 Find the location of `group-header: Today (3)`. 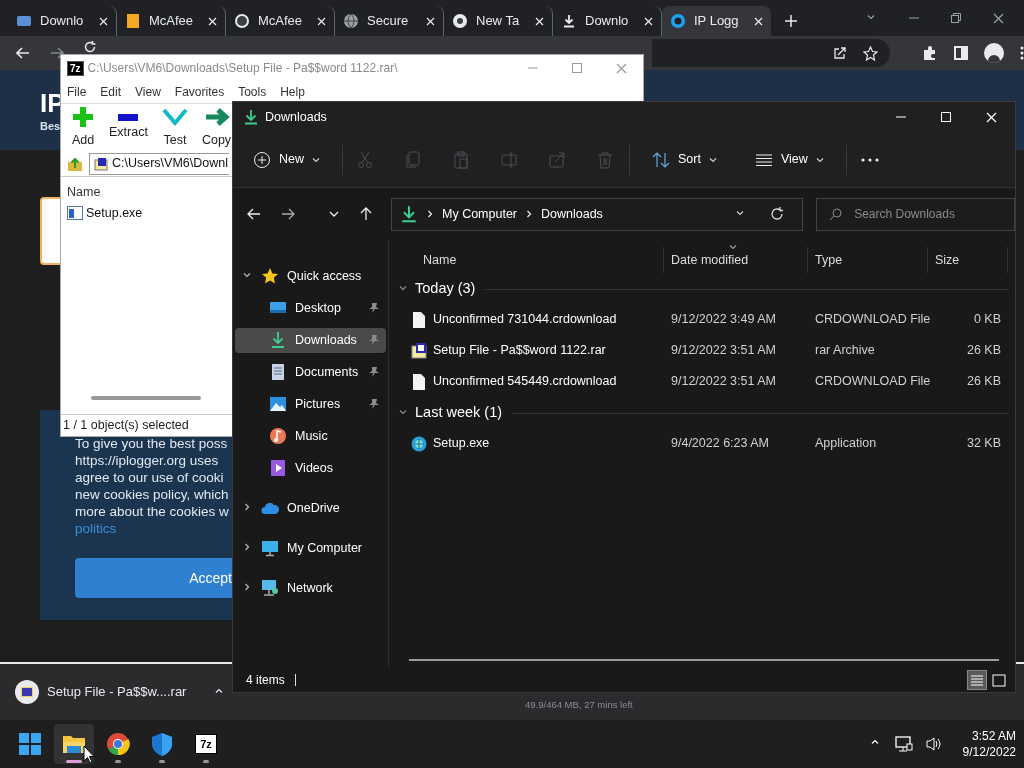

group-header: Today (3) is located at coordinates (700, 289).